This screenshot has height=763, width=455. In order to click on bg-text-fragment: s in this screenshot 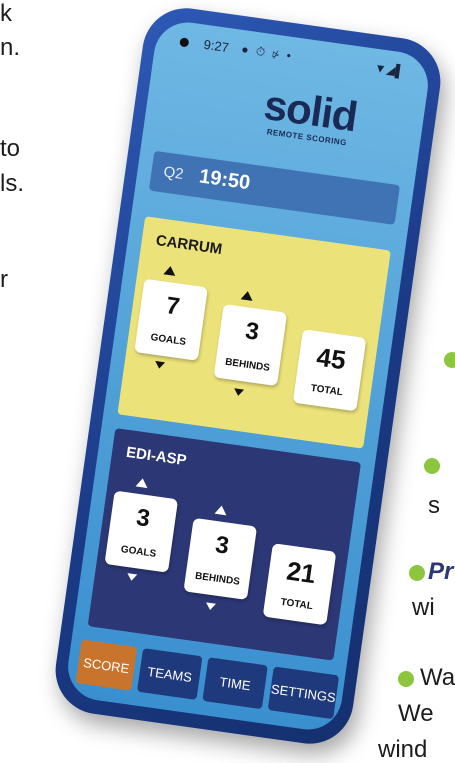, I will do `click(434, 505)`.